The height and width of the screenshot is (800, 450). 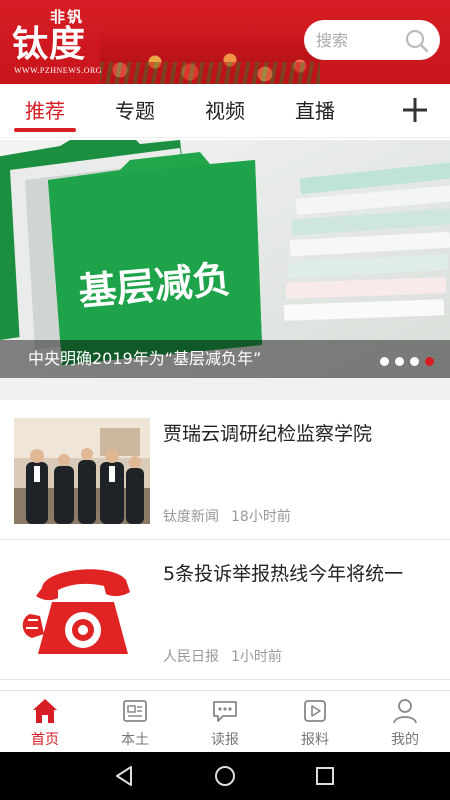 I want to click on news-time: 1小时前, so click(x=256, y=657).